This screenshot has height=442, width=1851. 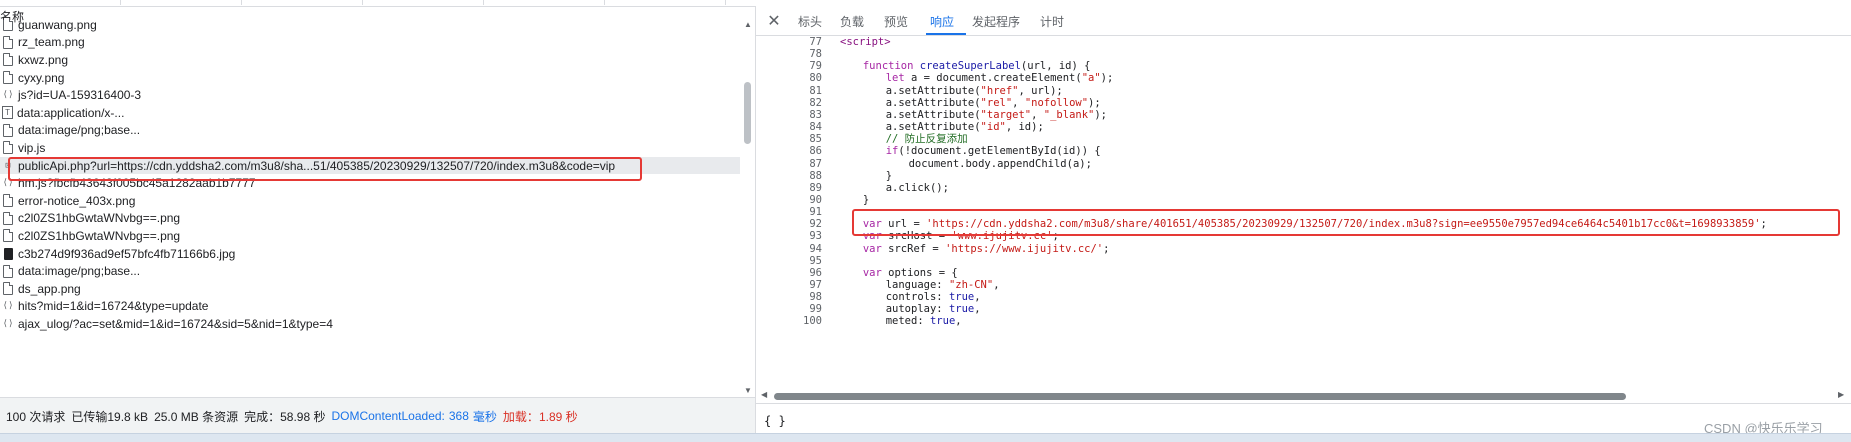 I want to click on code-horizontal-scrollbar: ◀ ▶, so click(x=1303, y=396).